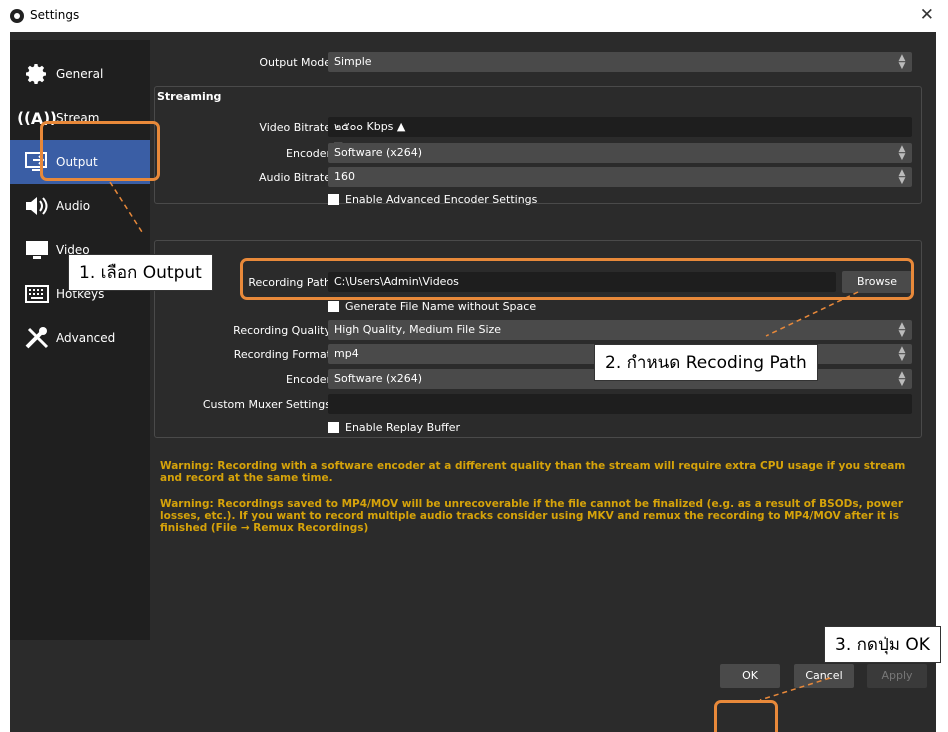 Image resolution: width=948 pixels, height=732 pixels. What do you see at coordinates (746, 716) in the screenshot?
I see `highlight-ok-button` at bounding box center [746, 716].